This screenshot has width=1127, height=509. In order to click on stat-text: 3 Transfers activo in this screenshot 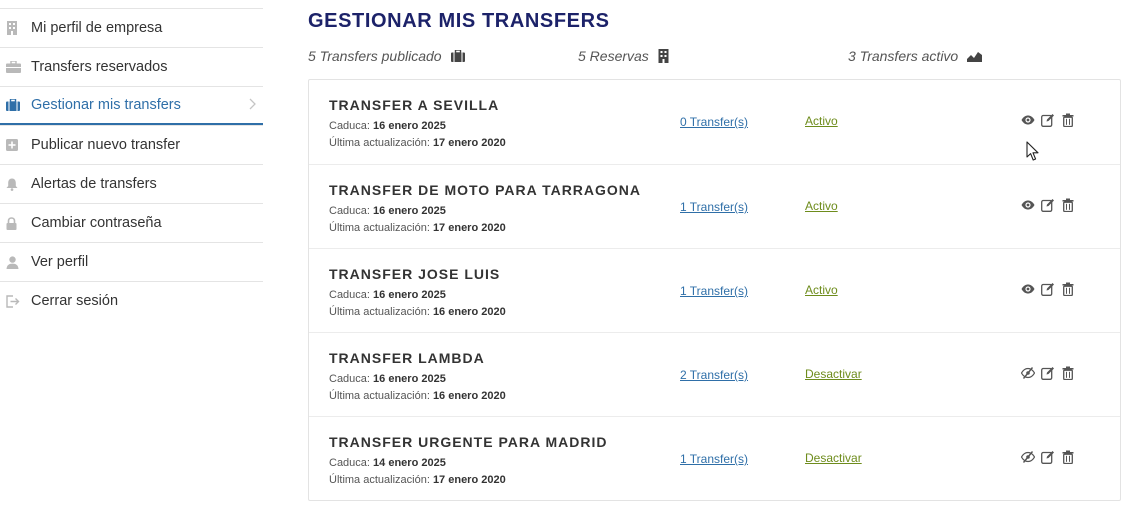, I will do `click(903, 56)`.